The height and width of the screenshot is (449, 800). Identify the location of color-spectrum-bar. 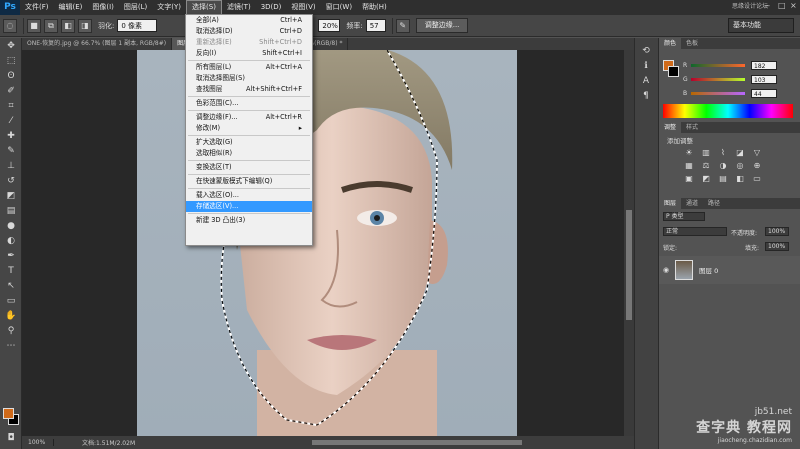
(728, 111).